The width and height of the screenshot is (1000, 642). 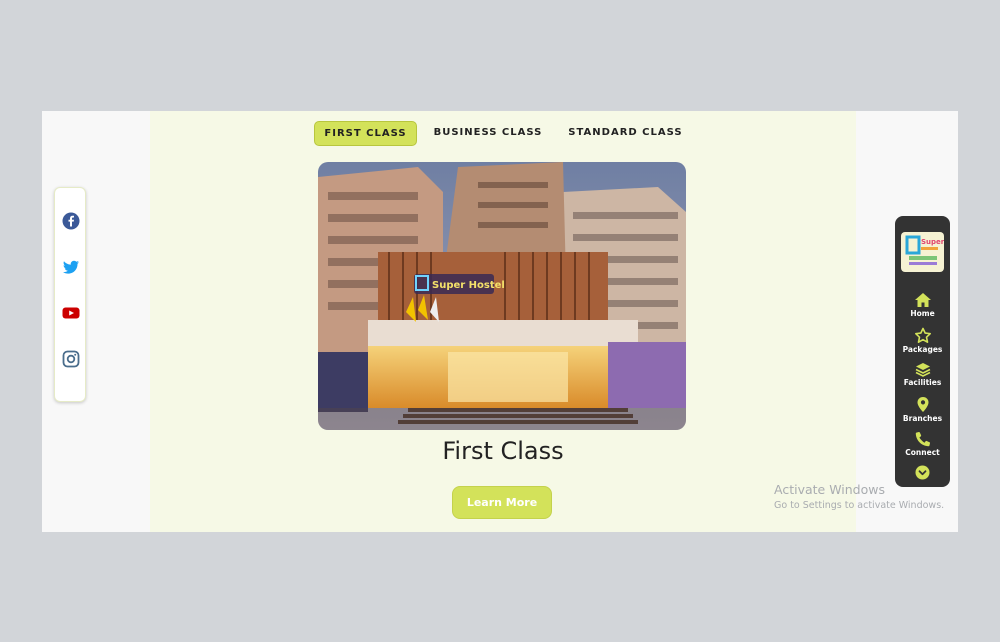 What do you see at coordinates (71, 313) in the screenshot?
I see `youtube-icon` at bounding box center [71, 313].